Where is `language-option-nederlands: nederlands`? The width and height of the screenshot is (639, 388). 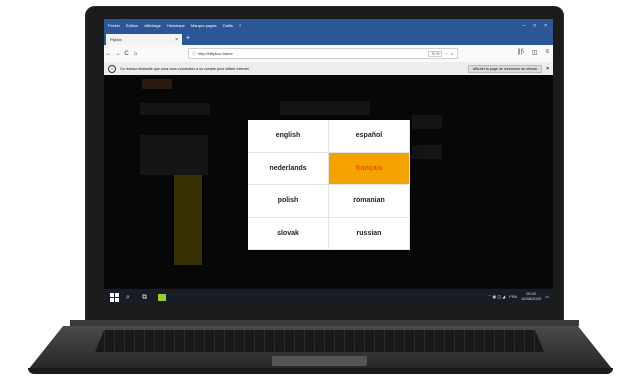 language-option-nederlands: nederlands is located at coordinates (288, 168).